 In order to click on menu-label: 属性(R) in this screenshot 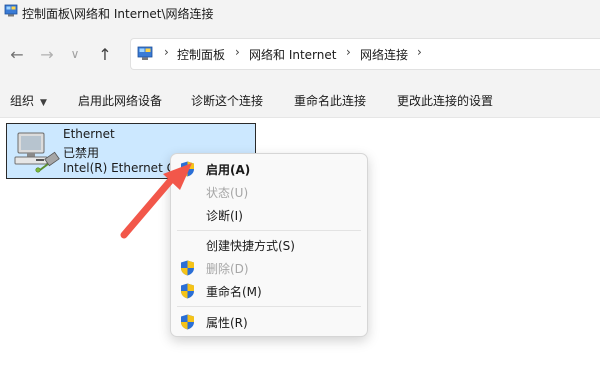, I will do `click(227, 323)`.